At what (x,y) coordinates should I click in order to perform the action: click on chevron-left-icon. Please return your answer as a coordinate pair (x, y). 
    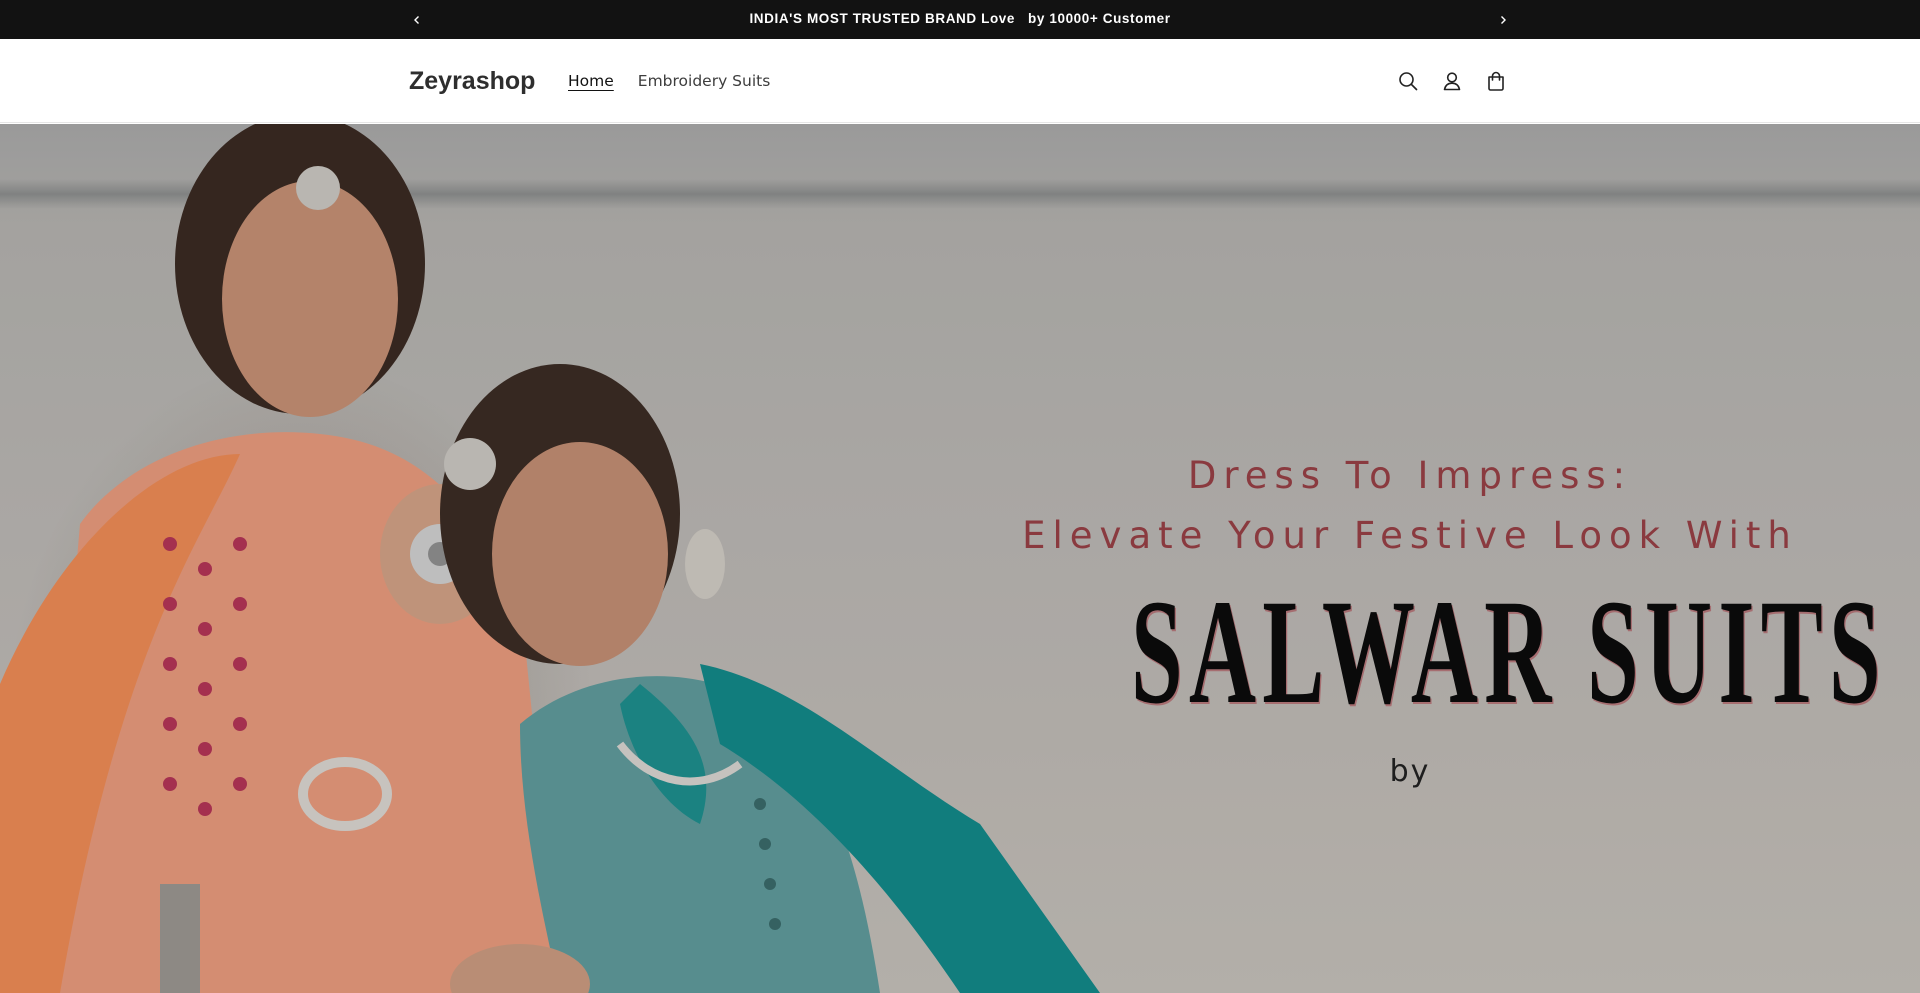
    Looking at the image, I should click on (416, 19).